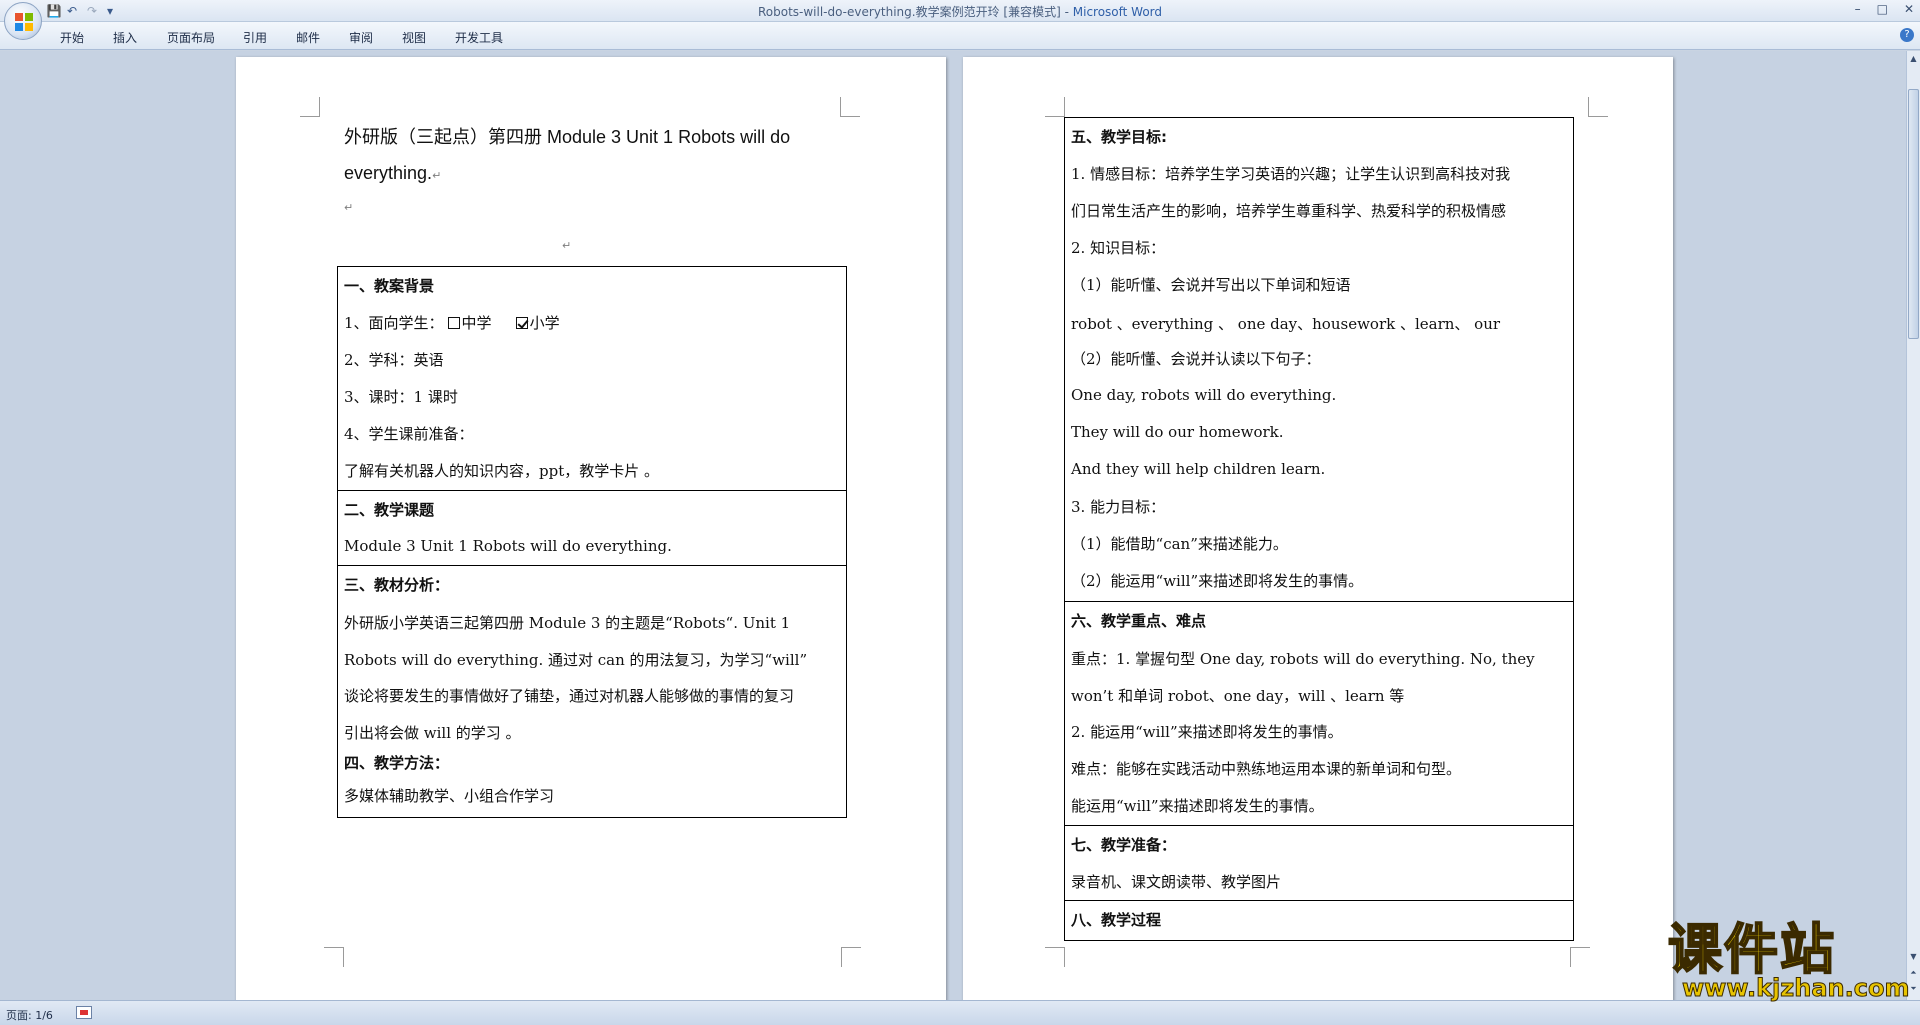 Image resolution: width=1920 pixels, height=1025 pixels. Describe the element at coordinates (125, 37) in the screenshot. I see `tab-insert: 插入` at that location.